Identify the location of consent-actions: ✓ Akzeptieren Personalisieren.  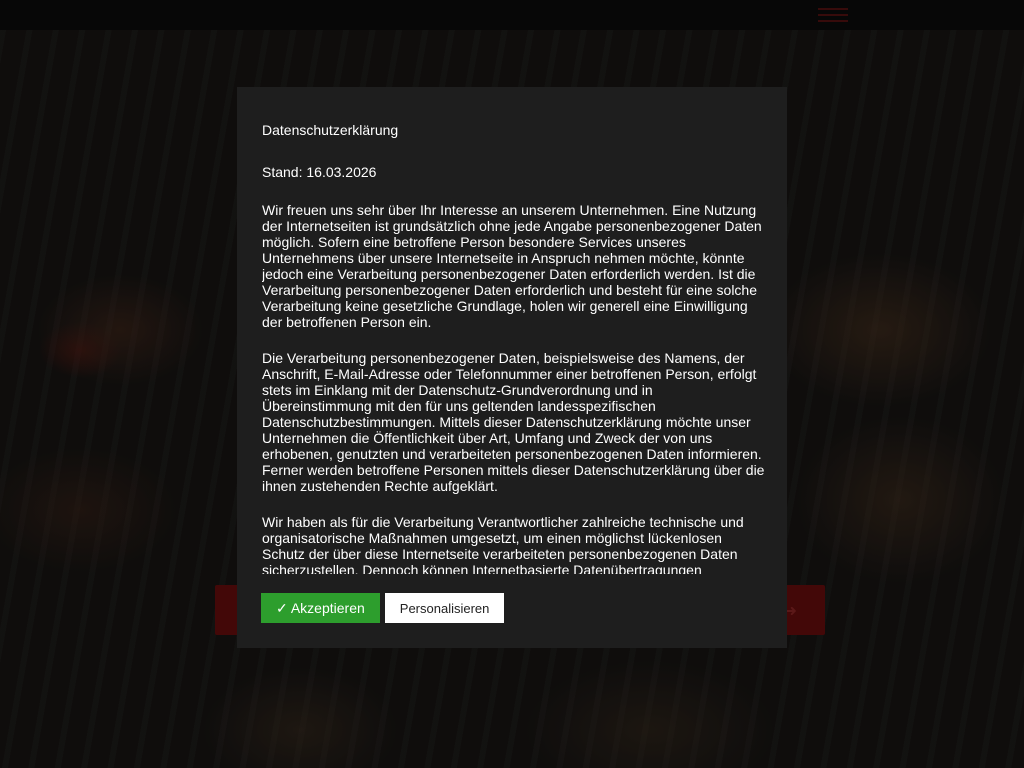
(383, 608).